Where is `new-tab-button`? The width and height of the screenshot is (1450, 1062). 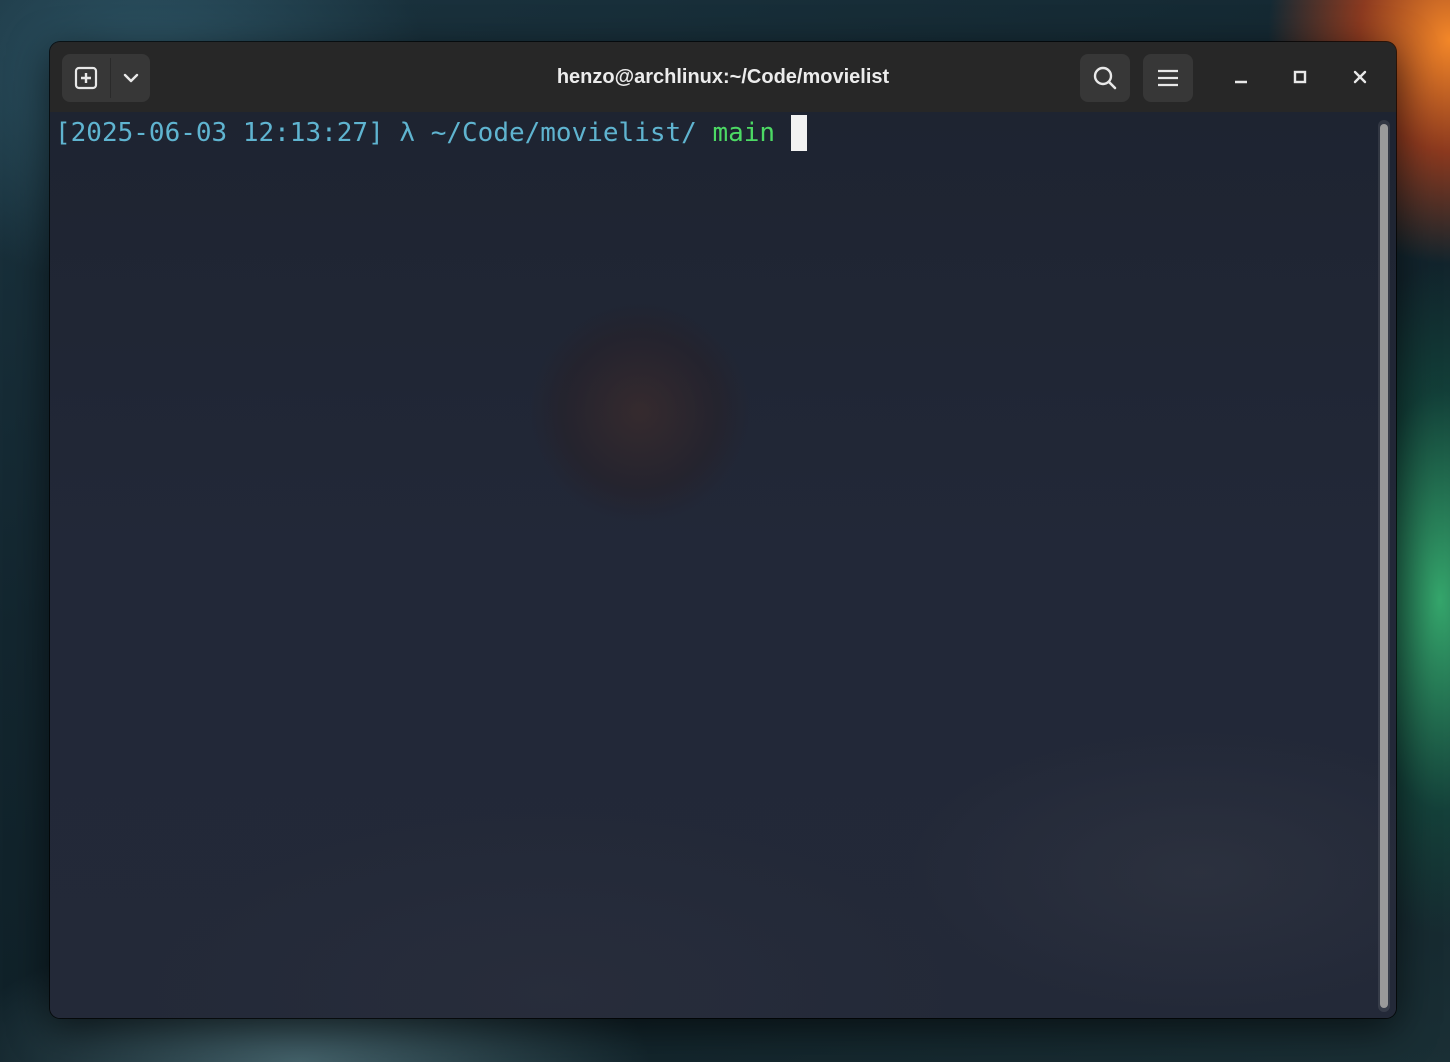
new-tab-button is located at coordinates (86, 78).